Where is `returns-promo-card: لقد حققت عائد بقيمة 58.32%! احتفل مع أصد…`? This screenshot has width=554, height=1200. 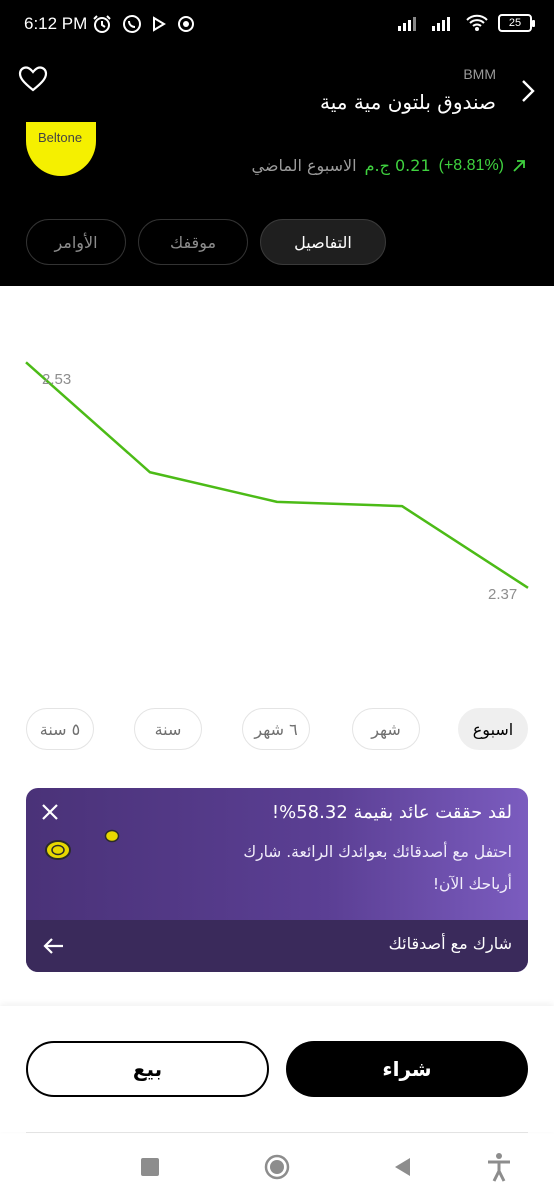 returns-promo-card: لقد حققت عائد بقيمة 58.32%! احتفل مع أصد… is located at coordinates (277, 880).